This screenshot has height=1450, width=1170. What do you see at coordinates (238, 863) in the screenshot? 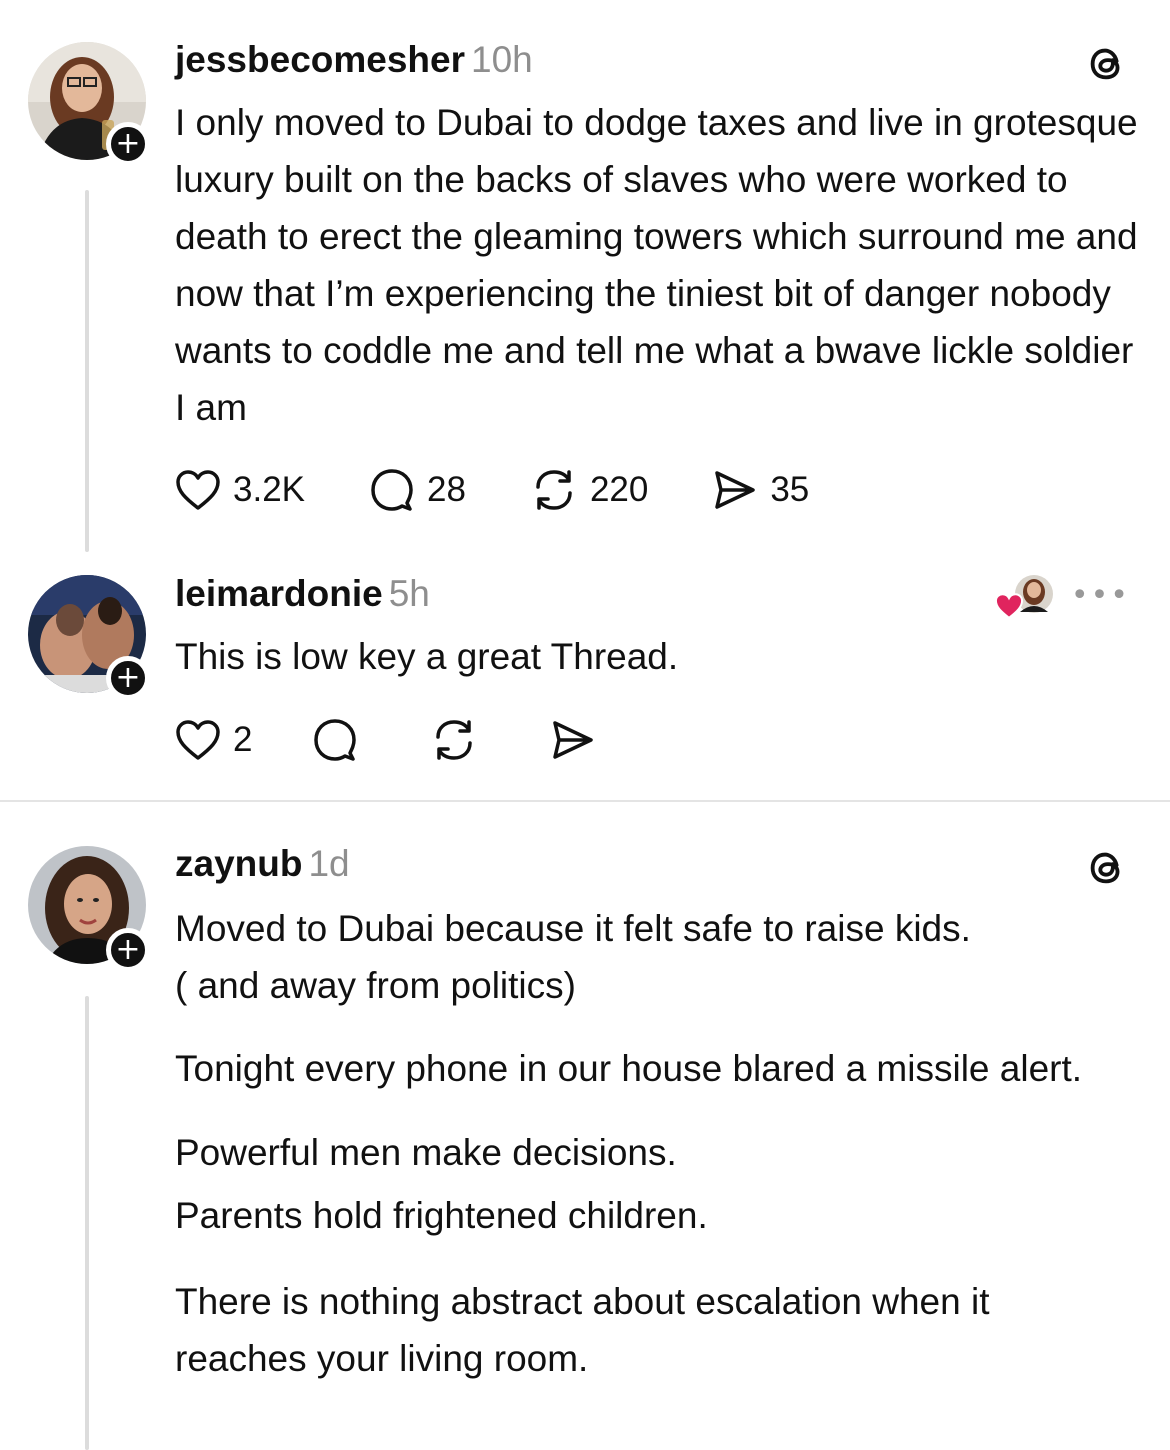
I see `username: zaynub` at bounding box center [238, 863].